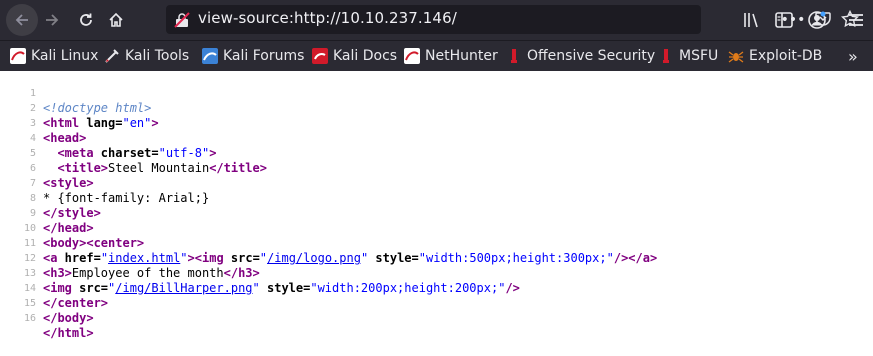 The width and height of the screenshot is (873, 356). What do you see at coordinates (327, 18) in the screenshot?
I see `url-text: view-source:http://10.10.237.146/` at bounding box center [327, 18].